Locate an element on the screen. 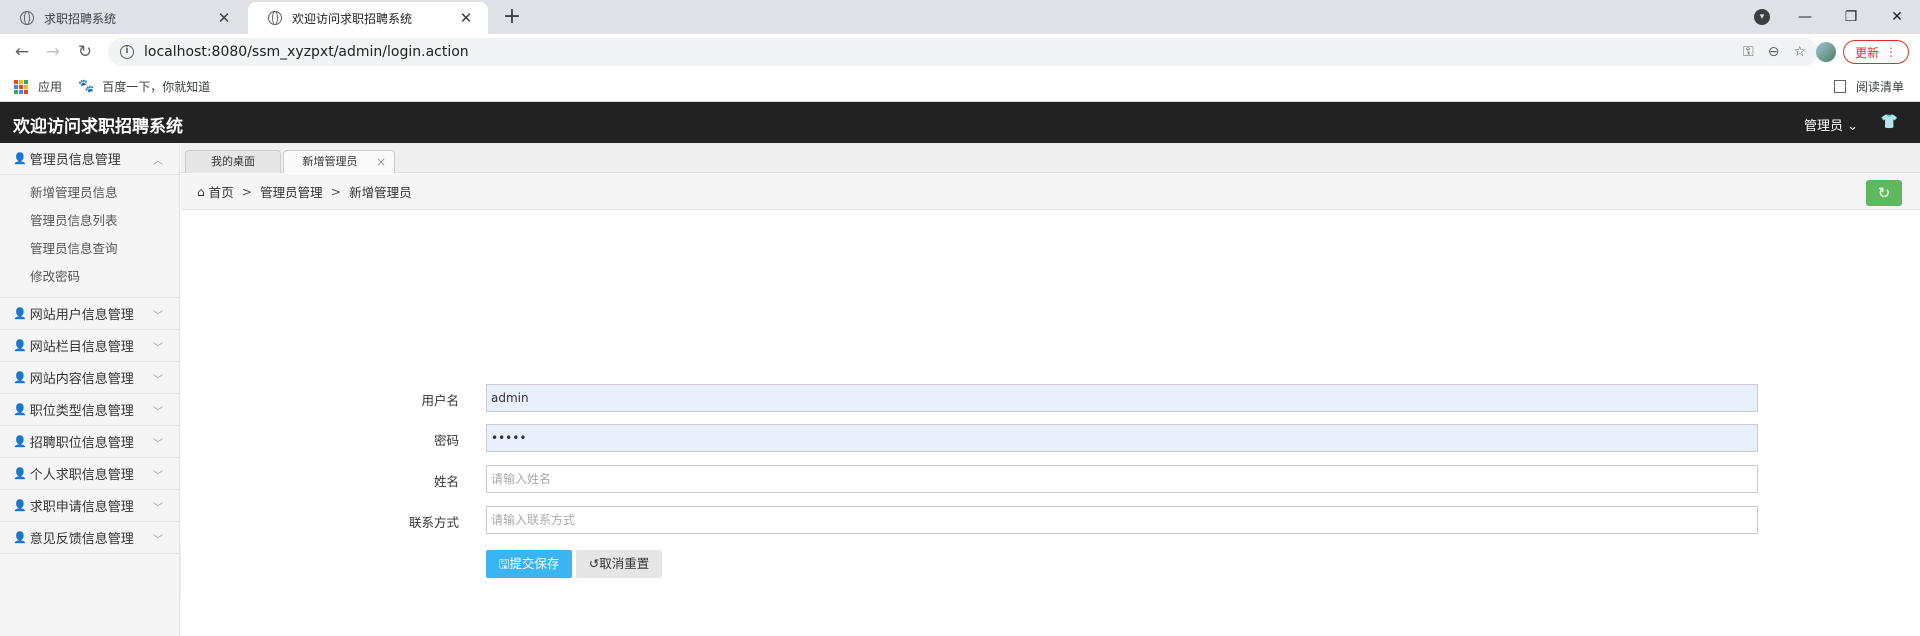 Image resolution: width=1920 pixels, height=636 pixels. sidebar-group-feedback: 👤 意见反馈信息管理 ﹀ is located at coordinates (89, 538).